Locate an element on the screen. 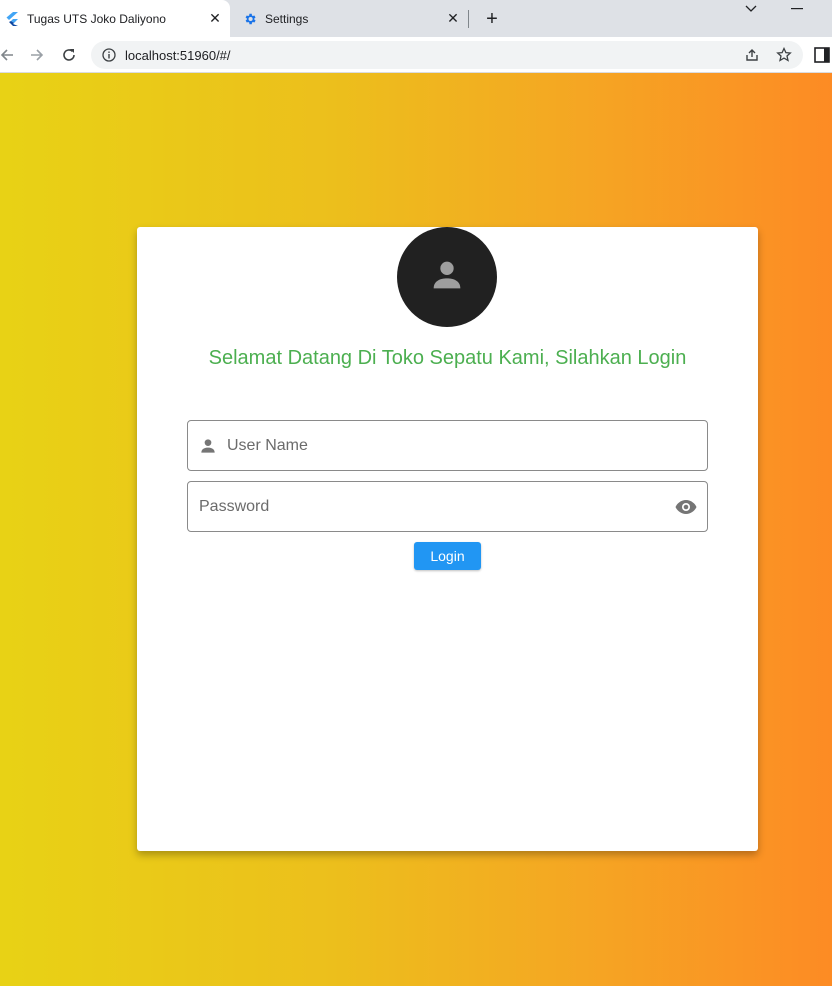 This screenshot has height=986, width=832. tab-separator is located at coordinates (468, 19).